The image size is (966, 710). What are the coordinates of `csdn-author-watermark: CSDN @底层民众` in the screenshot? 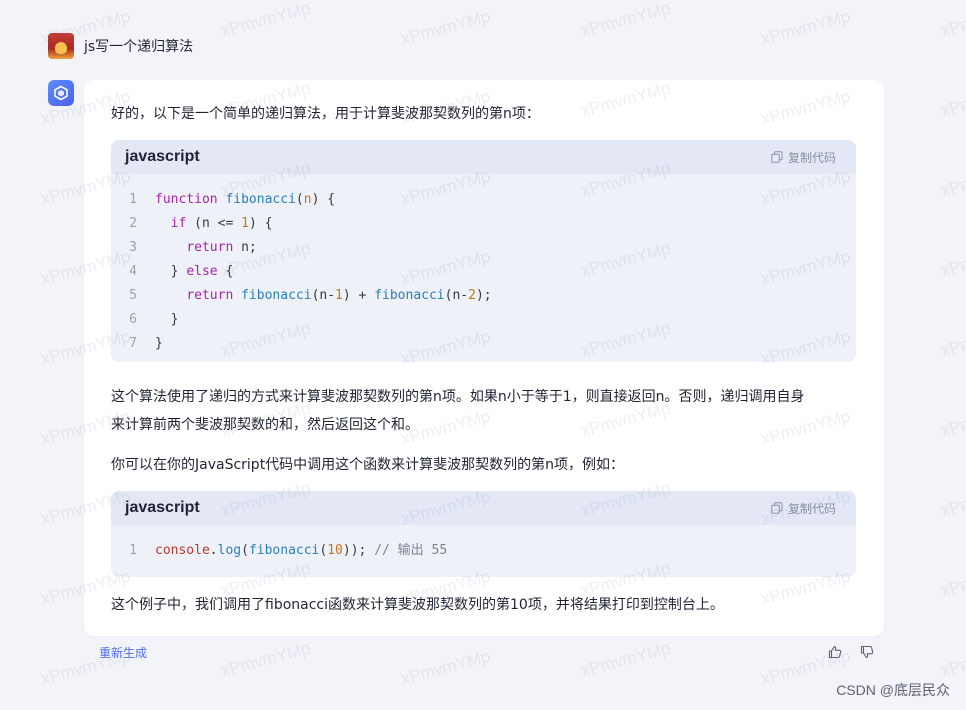 It's located at (893, 690).